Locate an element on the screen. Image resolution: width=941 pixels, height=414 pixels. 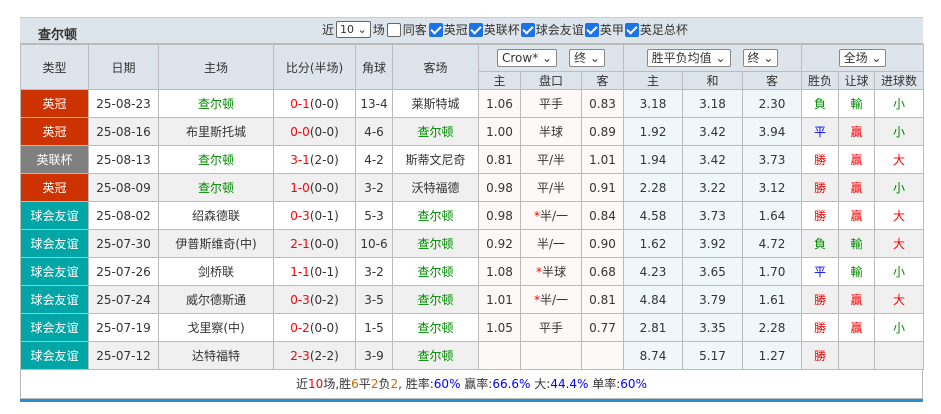
corners: 3-5 is located at coordinates (374, 299).